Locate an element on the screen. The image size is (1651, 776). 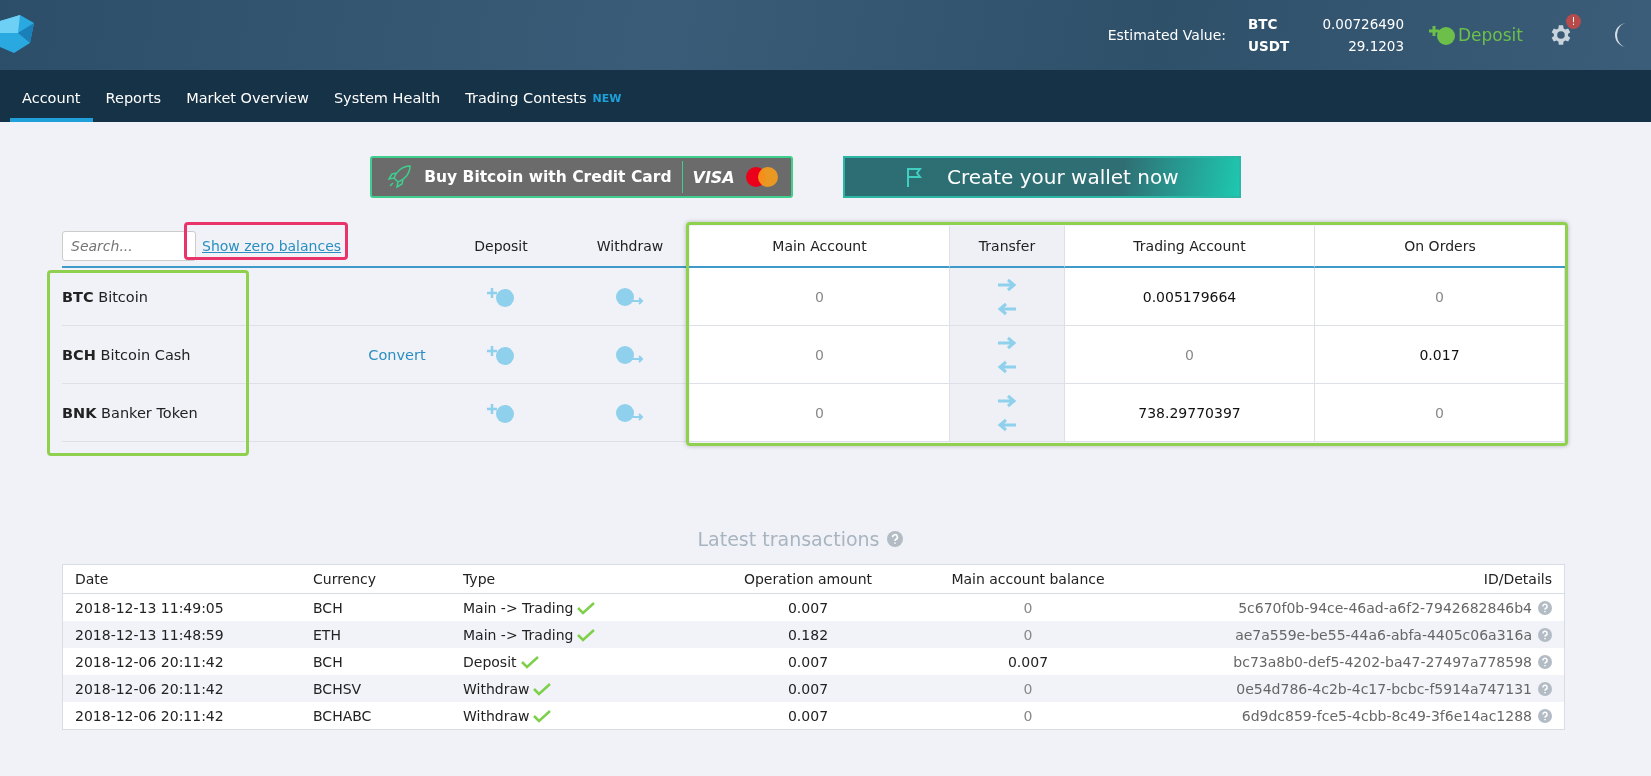
column-header: Trading Account is located at coordinates (1190, 247).